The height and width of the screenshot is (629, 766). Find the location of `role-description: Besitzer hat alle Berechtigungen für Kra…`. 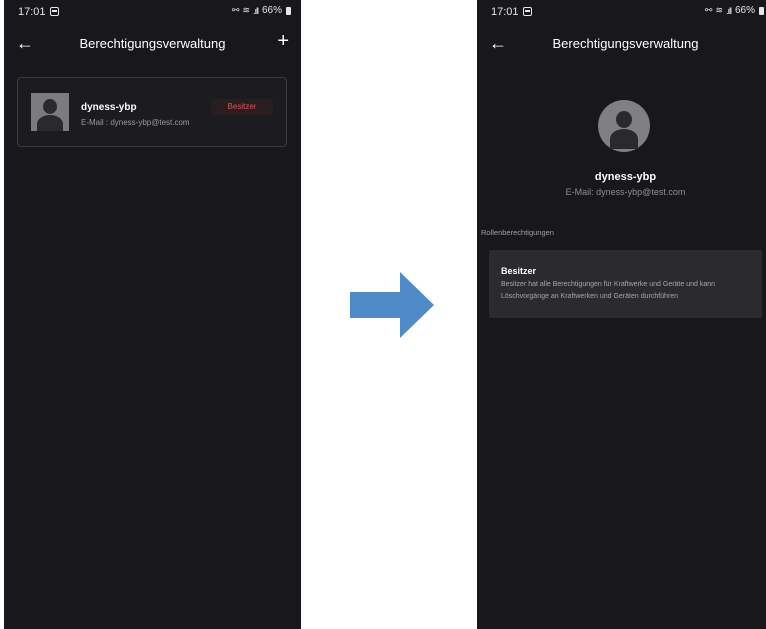

role-description: Besitzer hat alle Berechtigungen für Kra… is located at coordinates (608, 290).